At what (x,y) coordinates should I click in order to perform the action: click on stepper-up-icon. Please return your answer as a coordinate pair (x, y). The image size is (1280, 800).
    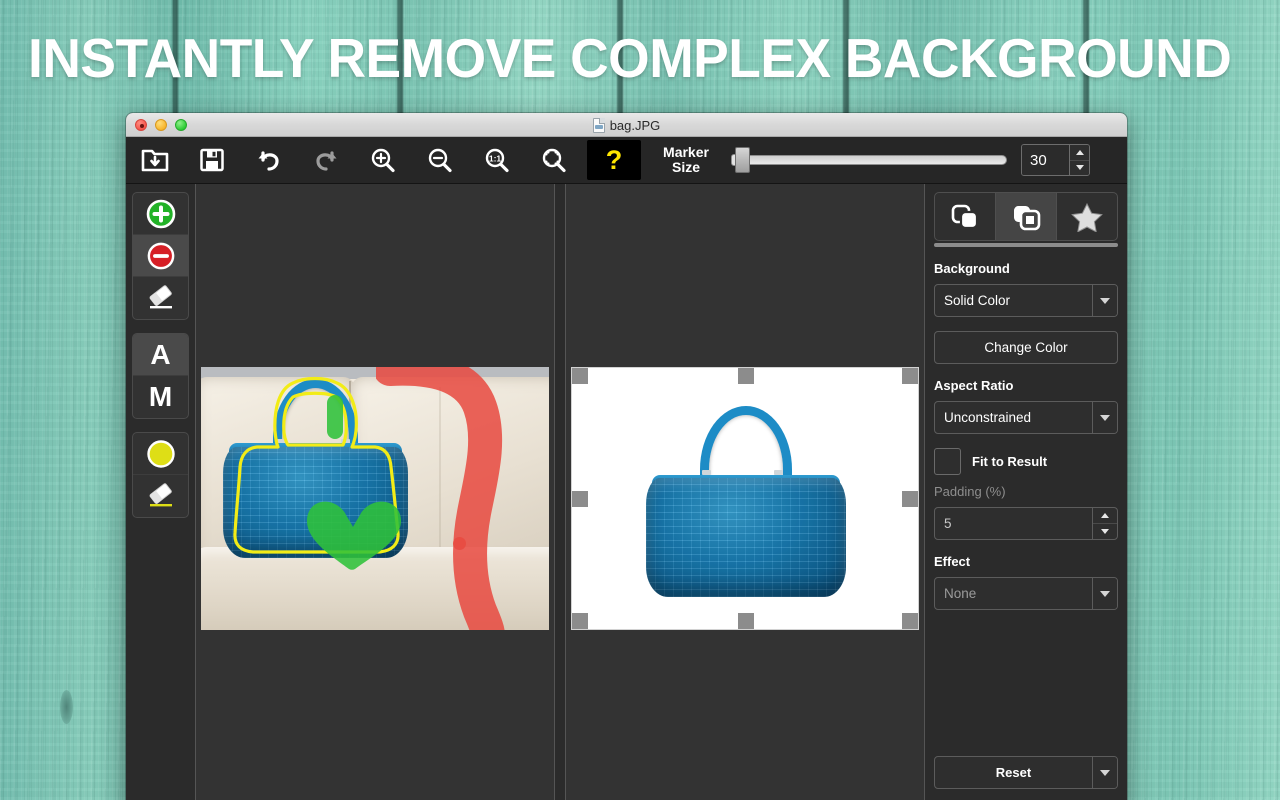
    Looking at the image, I should click on (1079, 153).